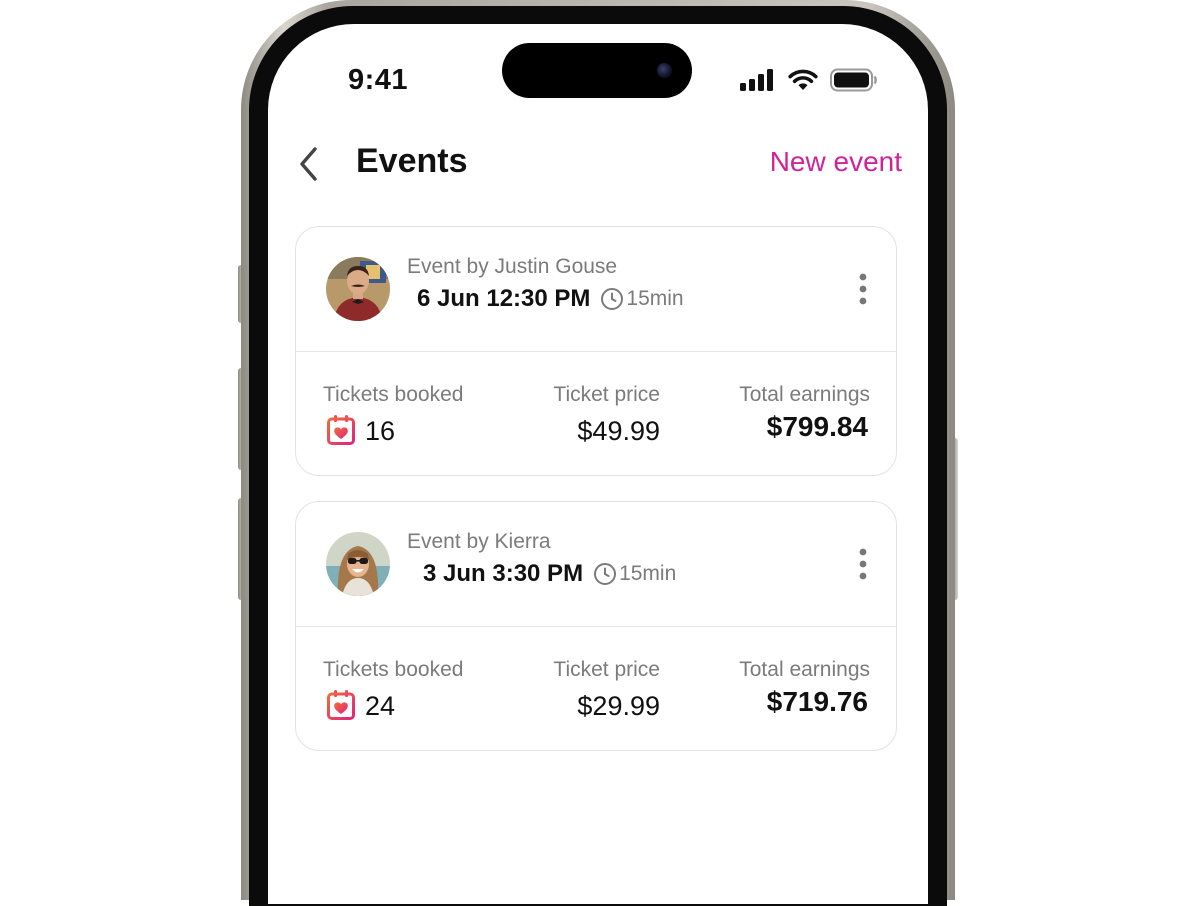 The height and width of the screenshot is (906, 1200). What do you see at coordinates (380, 706) in the screenshot?
I see `tickets-booked-value: 24` at bounding box center [380, 706].